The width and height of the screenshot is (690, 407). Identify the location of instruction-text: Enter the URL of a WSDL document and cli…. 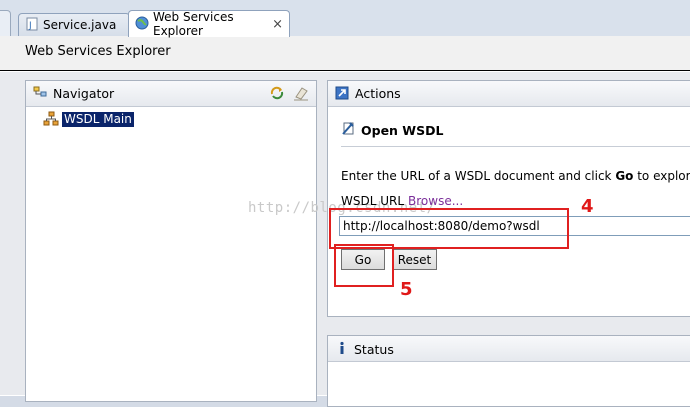
(515, 176).